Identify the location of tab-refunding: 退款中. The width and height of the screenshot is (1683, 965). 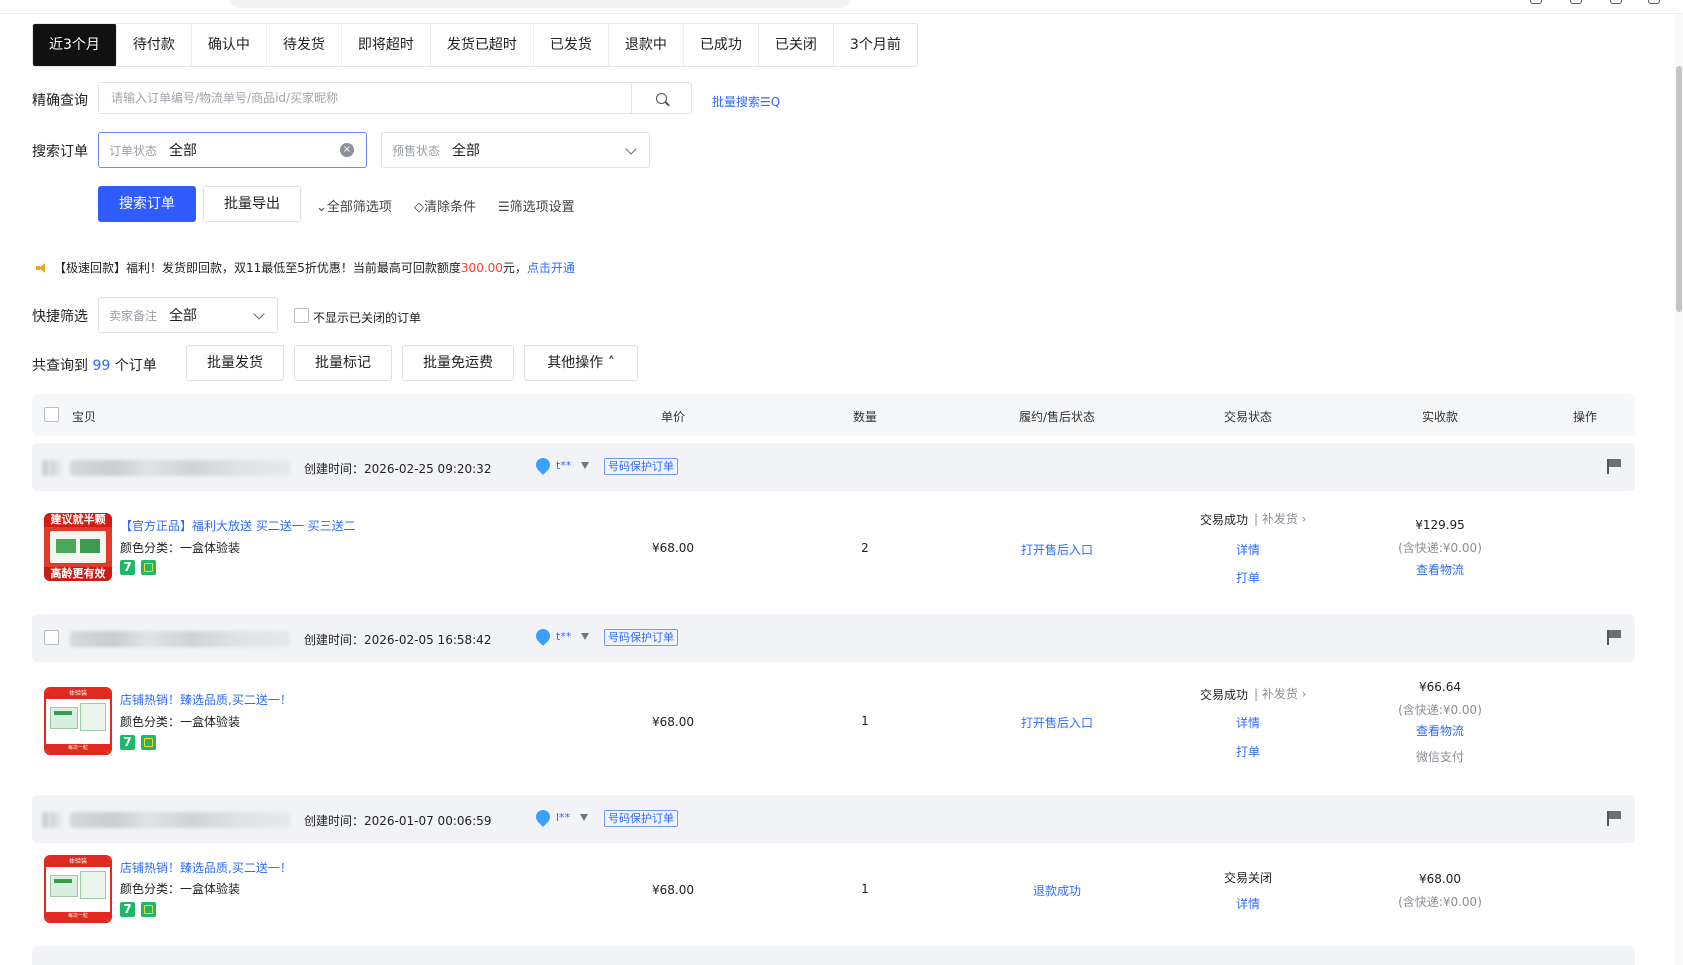
(646, 45).